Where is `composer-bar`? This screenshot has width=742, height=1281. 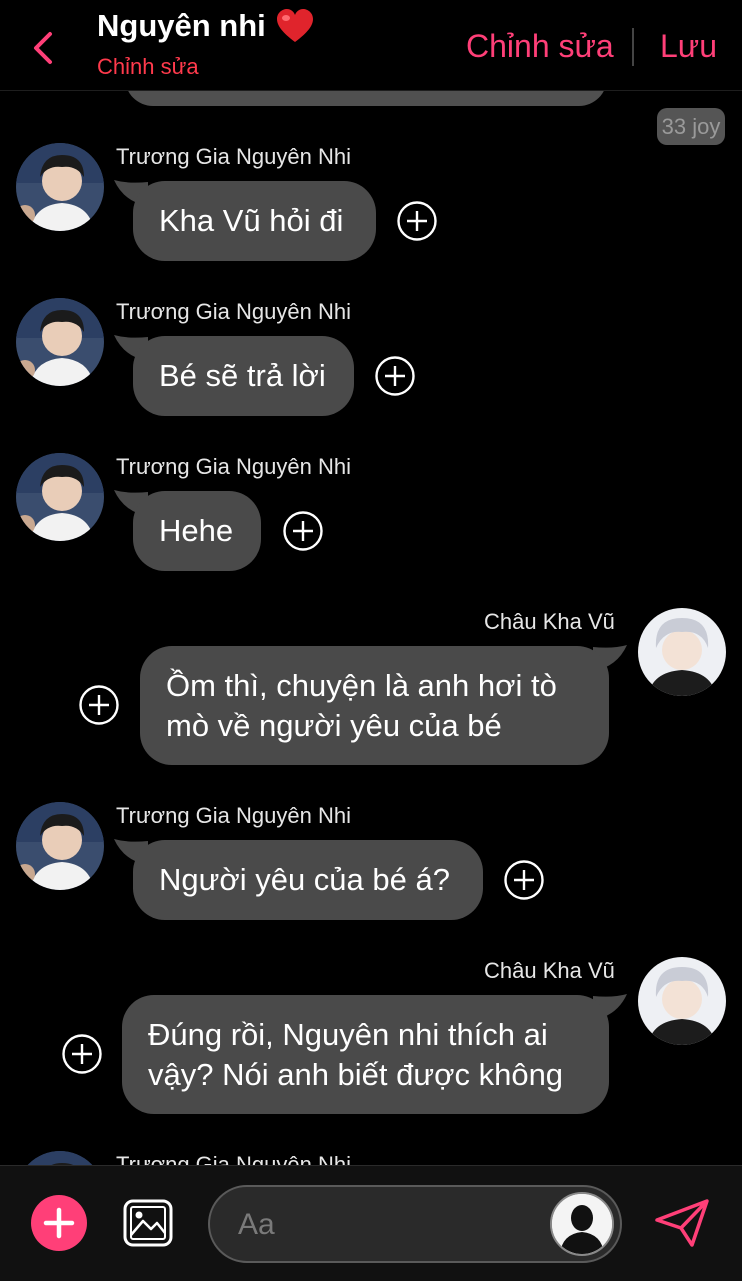
composer-bar is located at coordinates (371, 1223).